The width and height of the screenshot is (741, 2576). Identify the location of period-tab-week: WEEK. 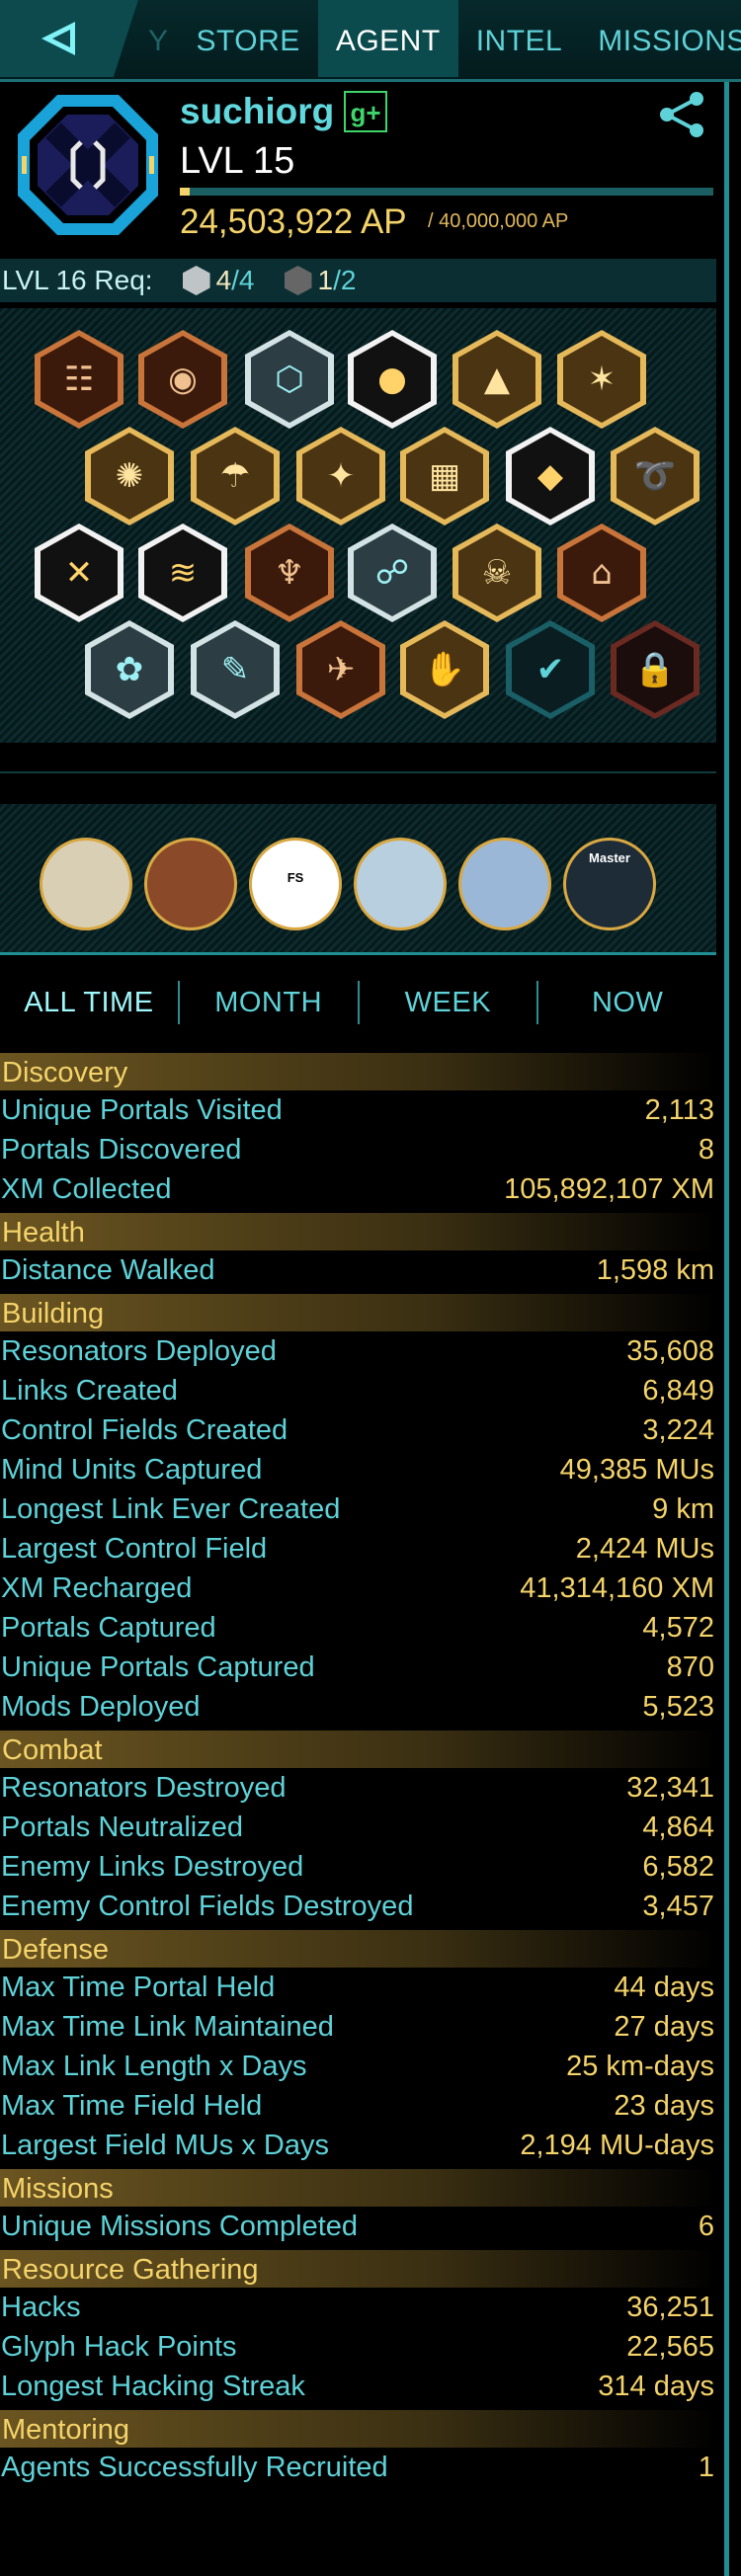
(448, 1003).